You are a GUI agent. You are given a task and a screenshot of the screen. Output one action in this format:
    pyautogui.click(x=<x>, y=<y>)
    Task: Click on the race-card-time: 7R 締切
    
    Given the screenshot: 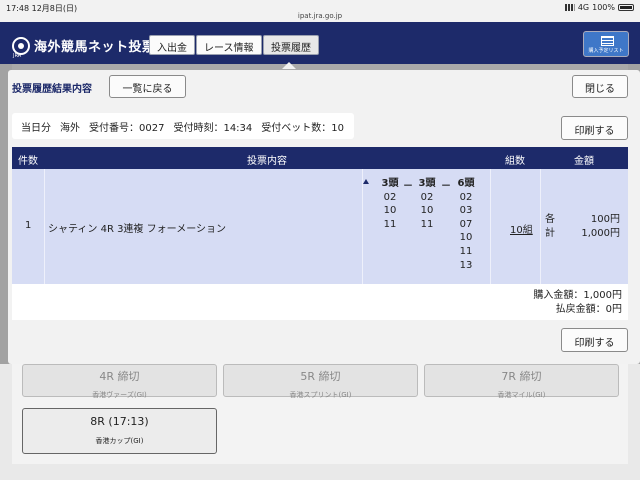 What is the action you would take?
    pyautogui.click(x=521, y=376)
    